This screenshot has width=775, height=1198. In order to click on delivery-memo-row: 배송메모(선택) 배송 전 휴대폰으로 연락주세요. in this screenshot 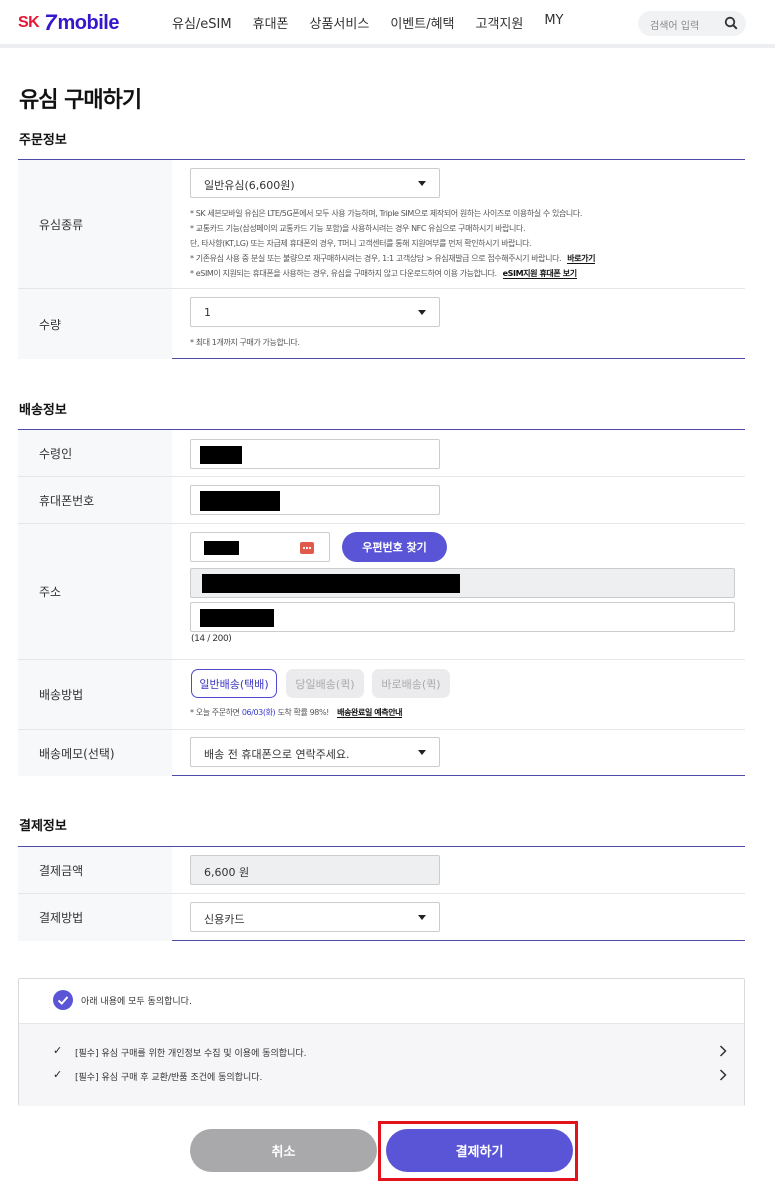, I will do `click(381, 753)`.